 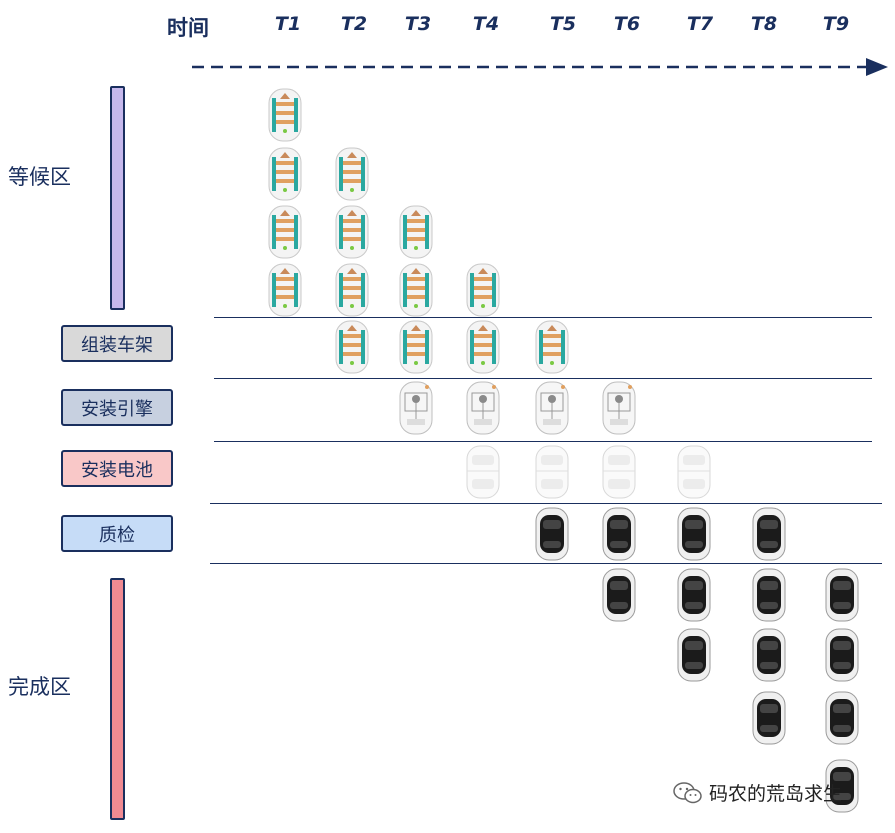 What do you see at coordinates (39, 687) in the screenshot?
I see `completed-zone-label: 完成区` at bounding box center [39, 687].